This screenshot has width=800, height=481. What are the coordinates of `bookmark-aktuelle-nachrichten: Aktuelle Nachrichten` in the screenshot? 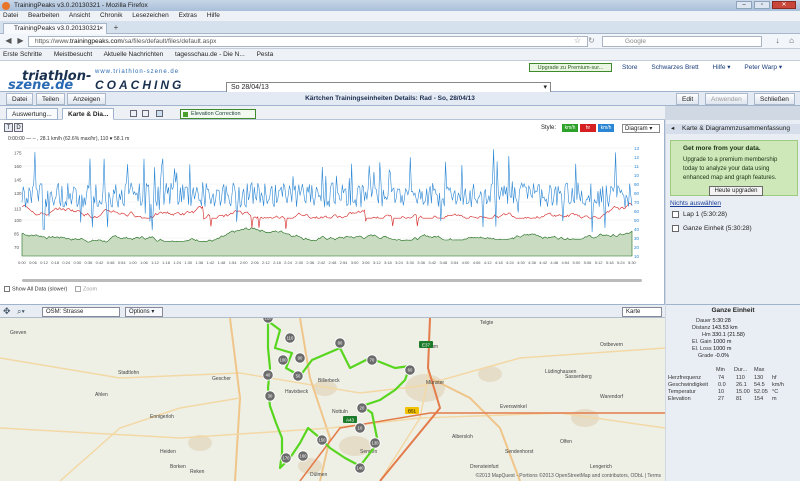 It's located at (134, 54).